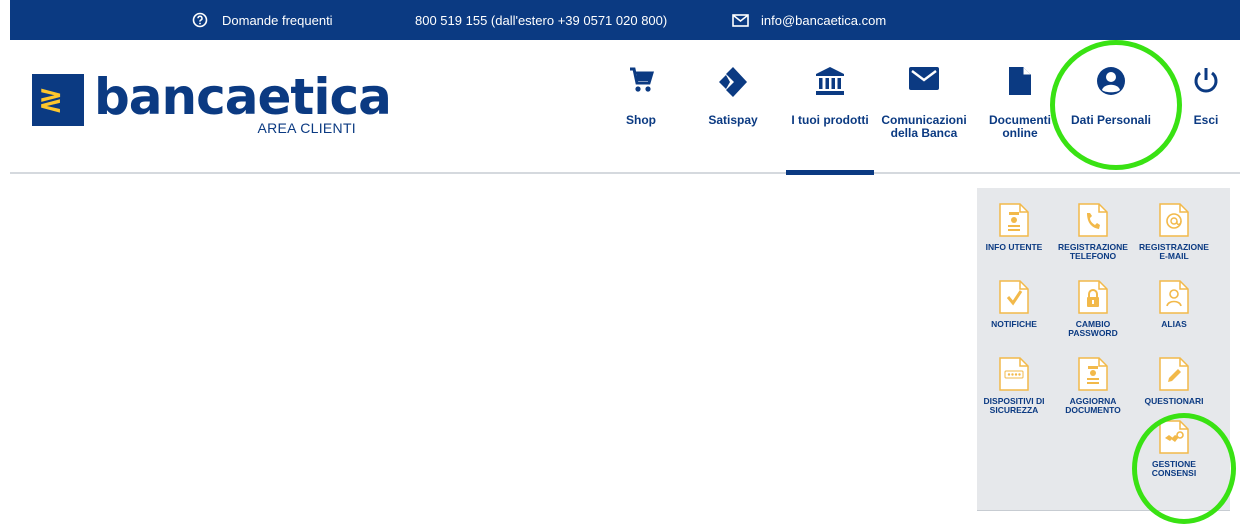 Image resolution: width=1240 pixels, height=524 pixels. What do you see at coordinates (1014, 324) in the screenshot?
I see `tile-label: NOTIFICHE` at bounding box center [1014, 324].